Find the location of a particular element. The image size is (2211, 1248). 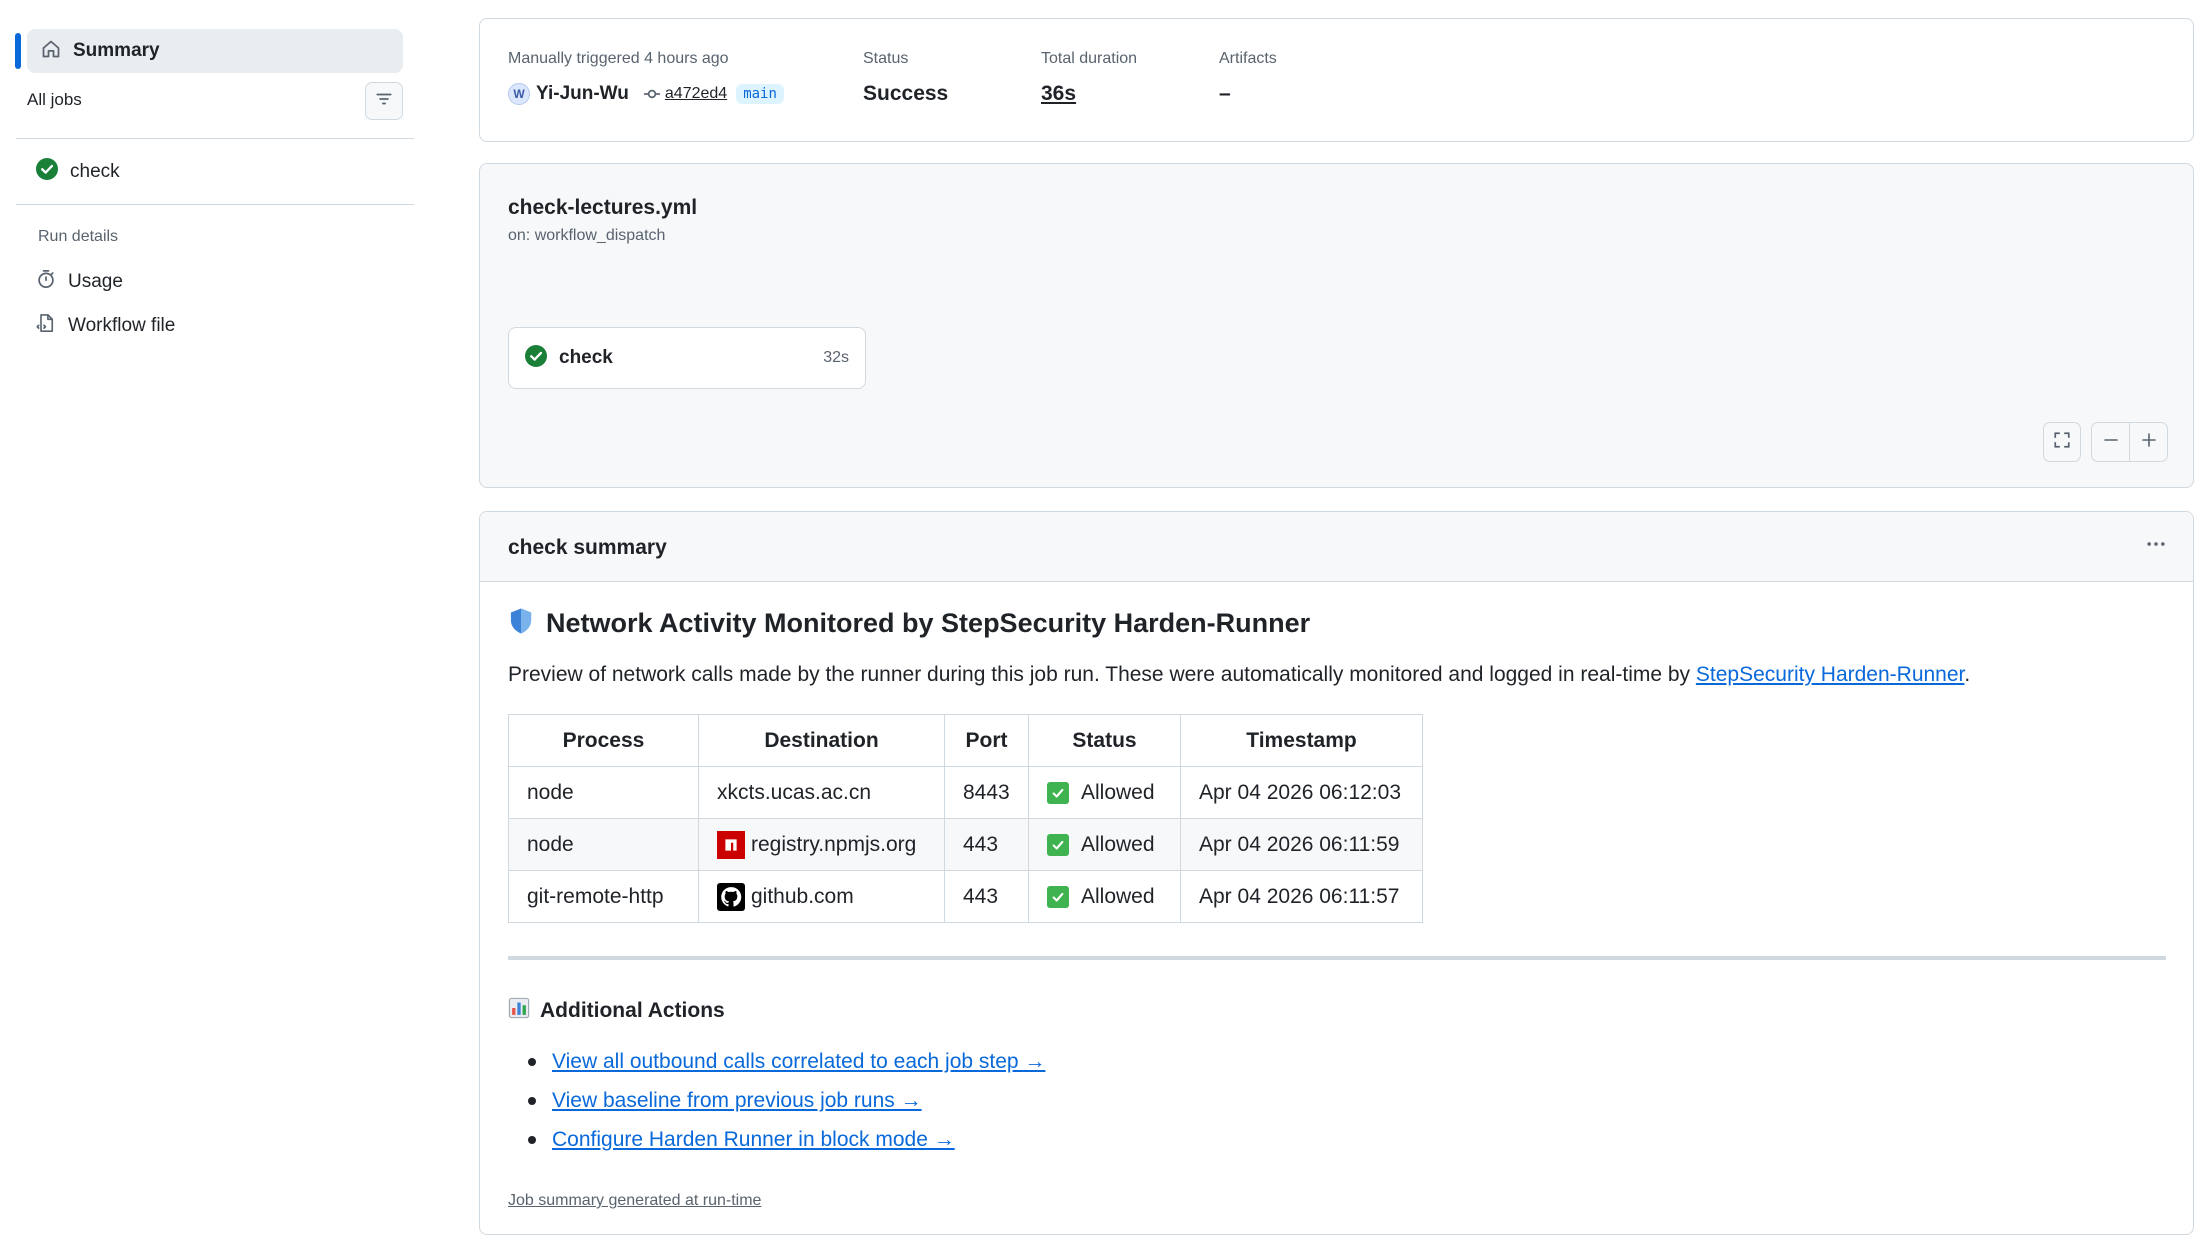

column-header: Port is located at coordinates (986, 740).